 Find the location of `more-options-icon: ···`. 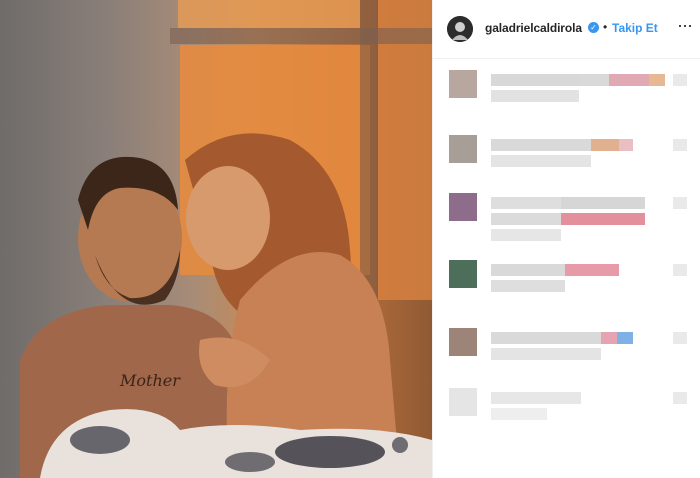

more-options-icon: ··· is located at coordinates (685, 25).